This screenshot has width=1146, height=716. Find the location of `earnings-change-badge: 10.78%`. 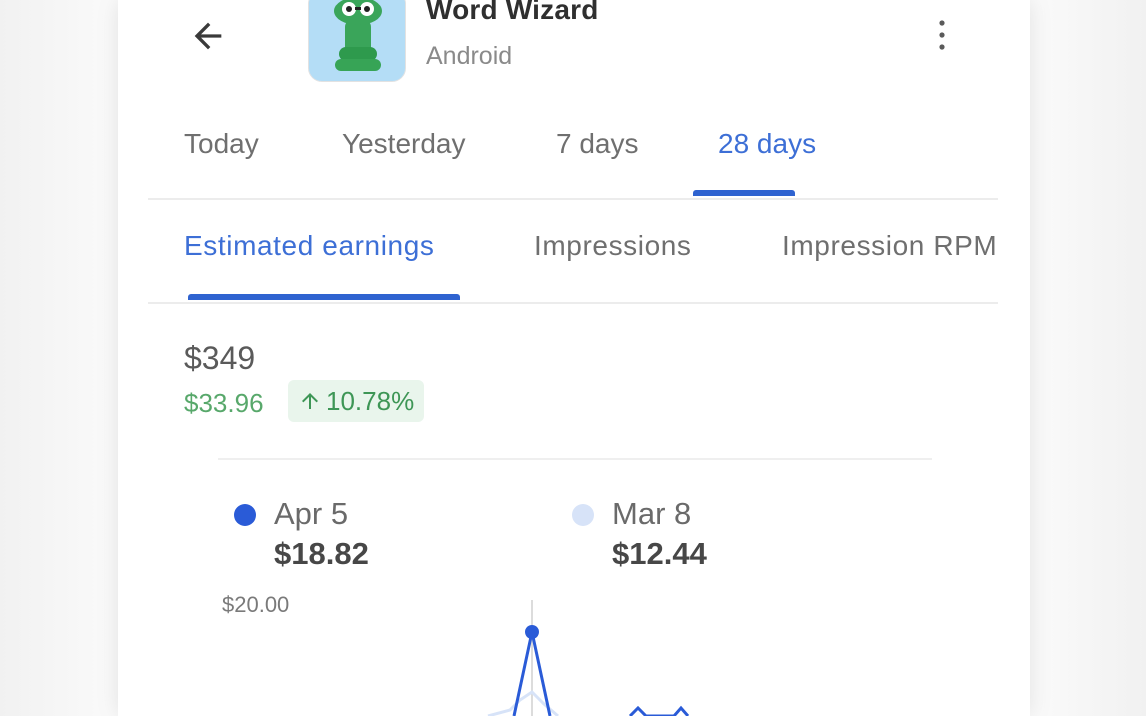

earnings-change-badge: 10.78% is located at coordinates (356, 401).